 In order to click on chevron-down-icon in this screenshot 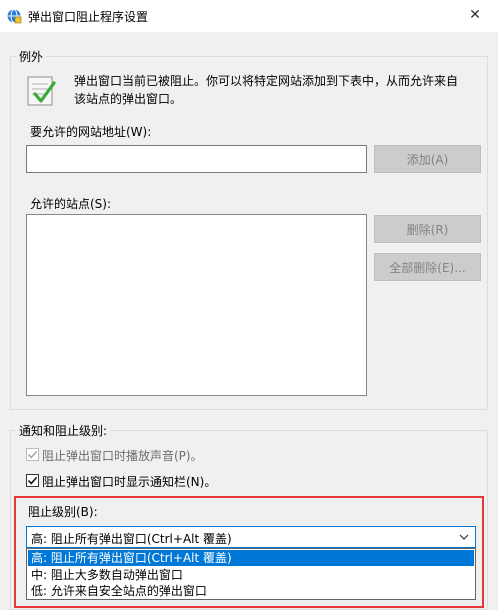, I will do `click(464, 537)`.